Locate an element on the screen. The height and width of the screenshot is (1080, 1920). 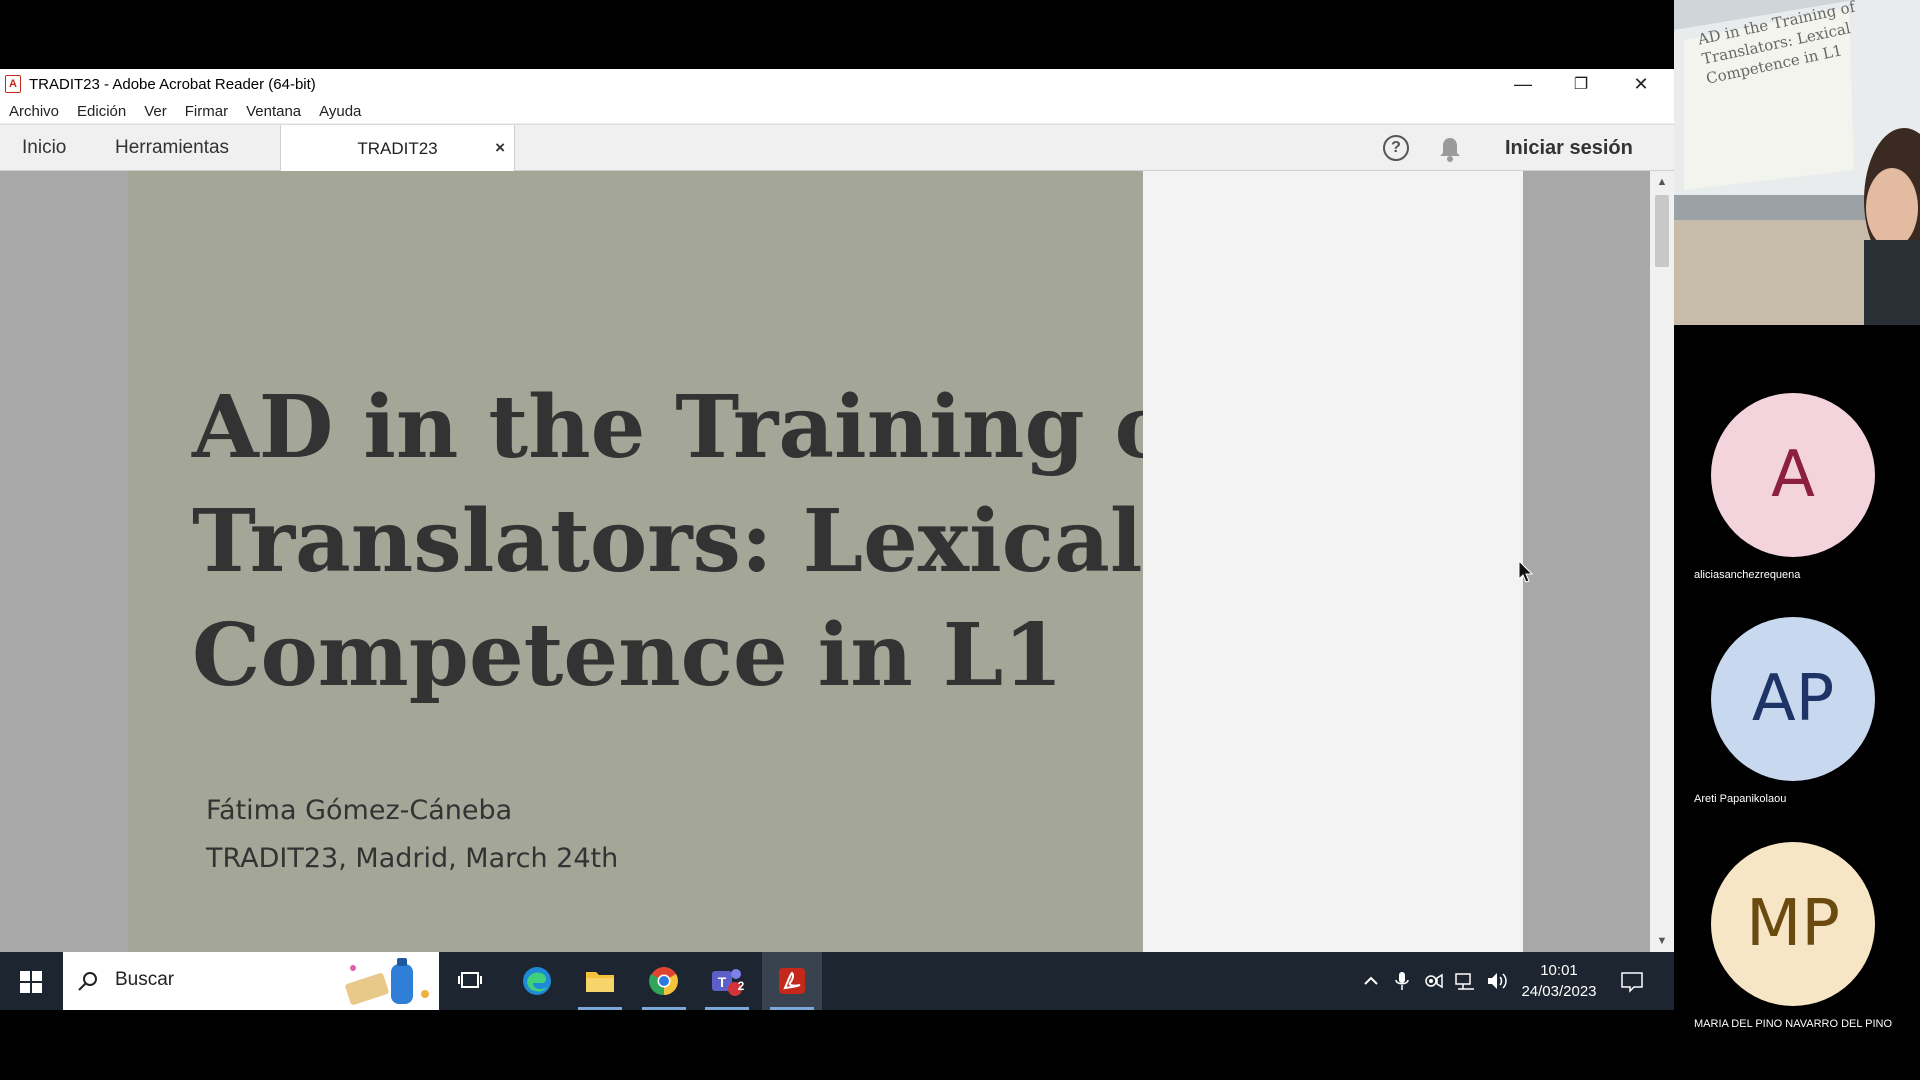
tab-home: Inicio is located at coordinates (44, 148).